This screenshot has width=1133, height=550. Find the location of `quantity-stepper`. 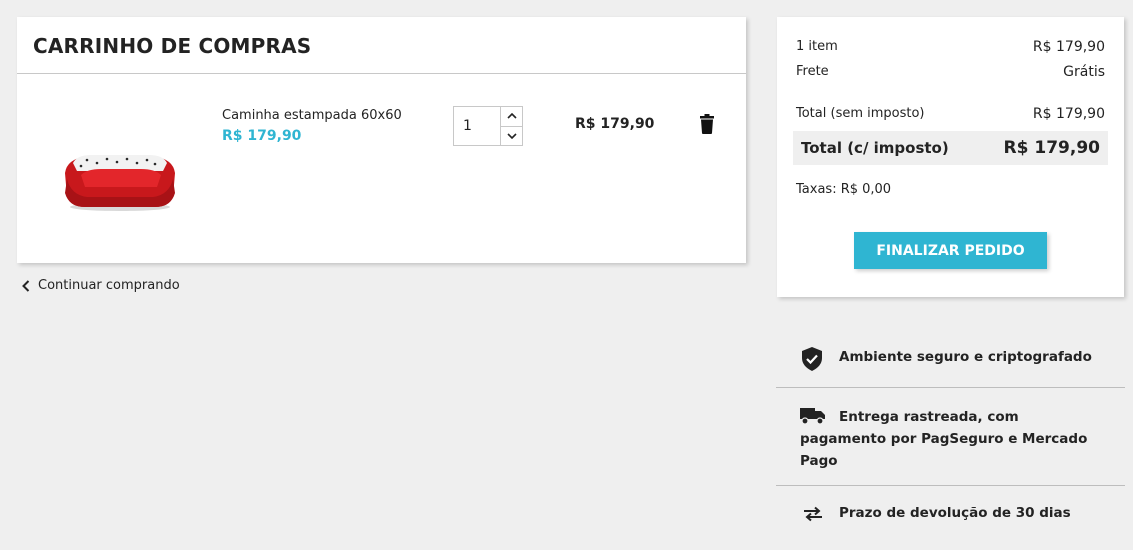

quantity-stepper is located at coordinates (488, 126).